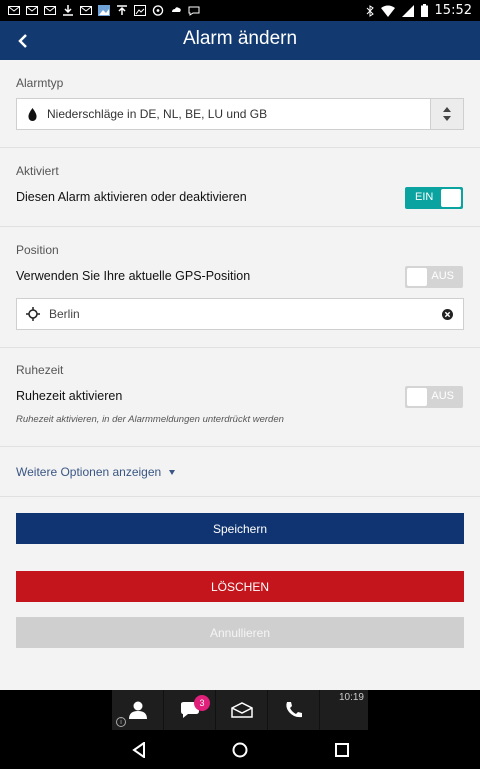  What do you see at coordinates (32, 114) in the screenshot?
I see `raindrop-icon` at bounding box center [32, 114].